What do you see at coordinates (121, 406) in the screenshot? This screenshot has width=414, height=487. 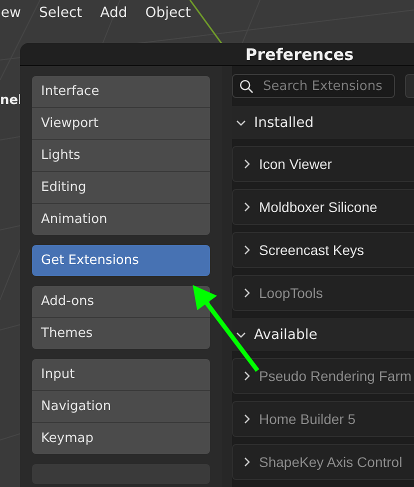 I see `sidebar-item: Navigation` at bounding box center [121, 406].